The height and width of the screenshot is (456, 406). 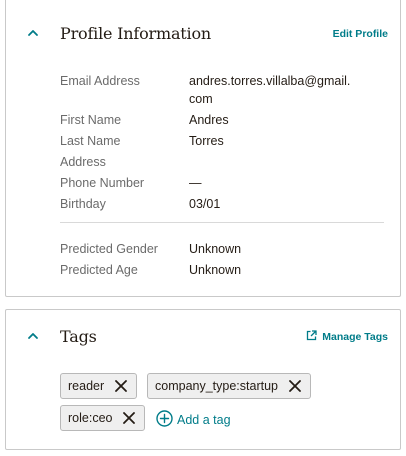 What do you see at coordinates (83, 162) in the screenshot?
I see `field-label: Address` at bounding box center [83, 162].